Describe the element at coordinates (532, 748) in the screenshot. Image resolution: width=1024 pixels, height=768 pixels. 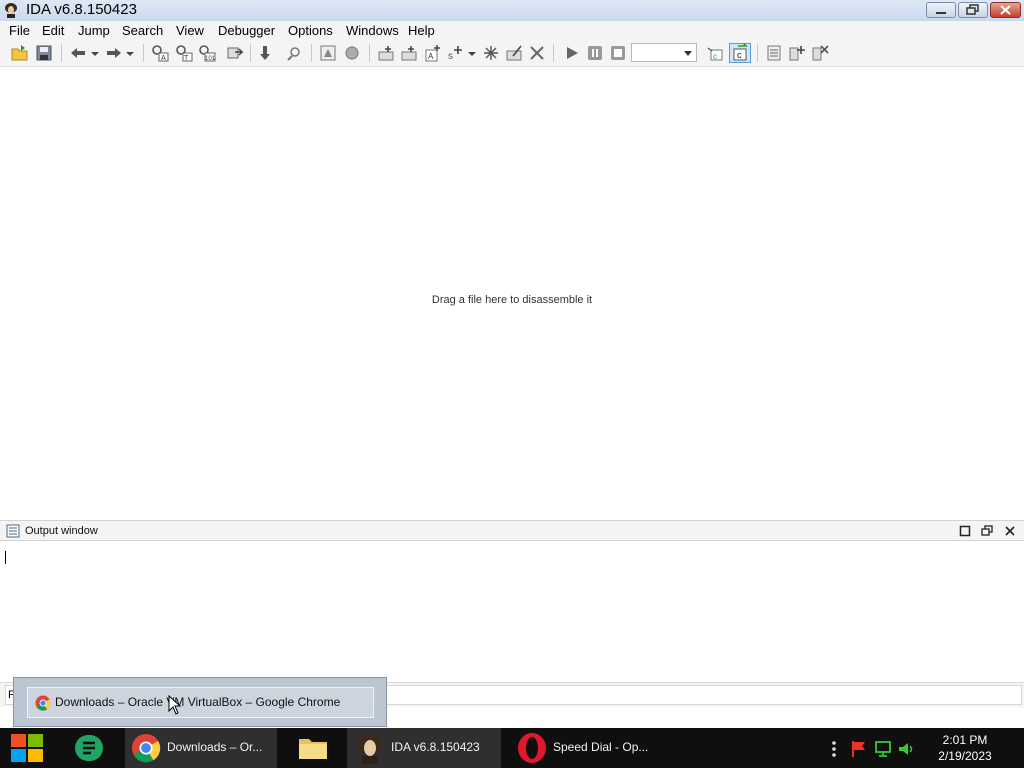
I see `opera-icon` at that location.